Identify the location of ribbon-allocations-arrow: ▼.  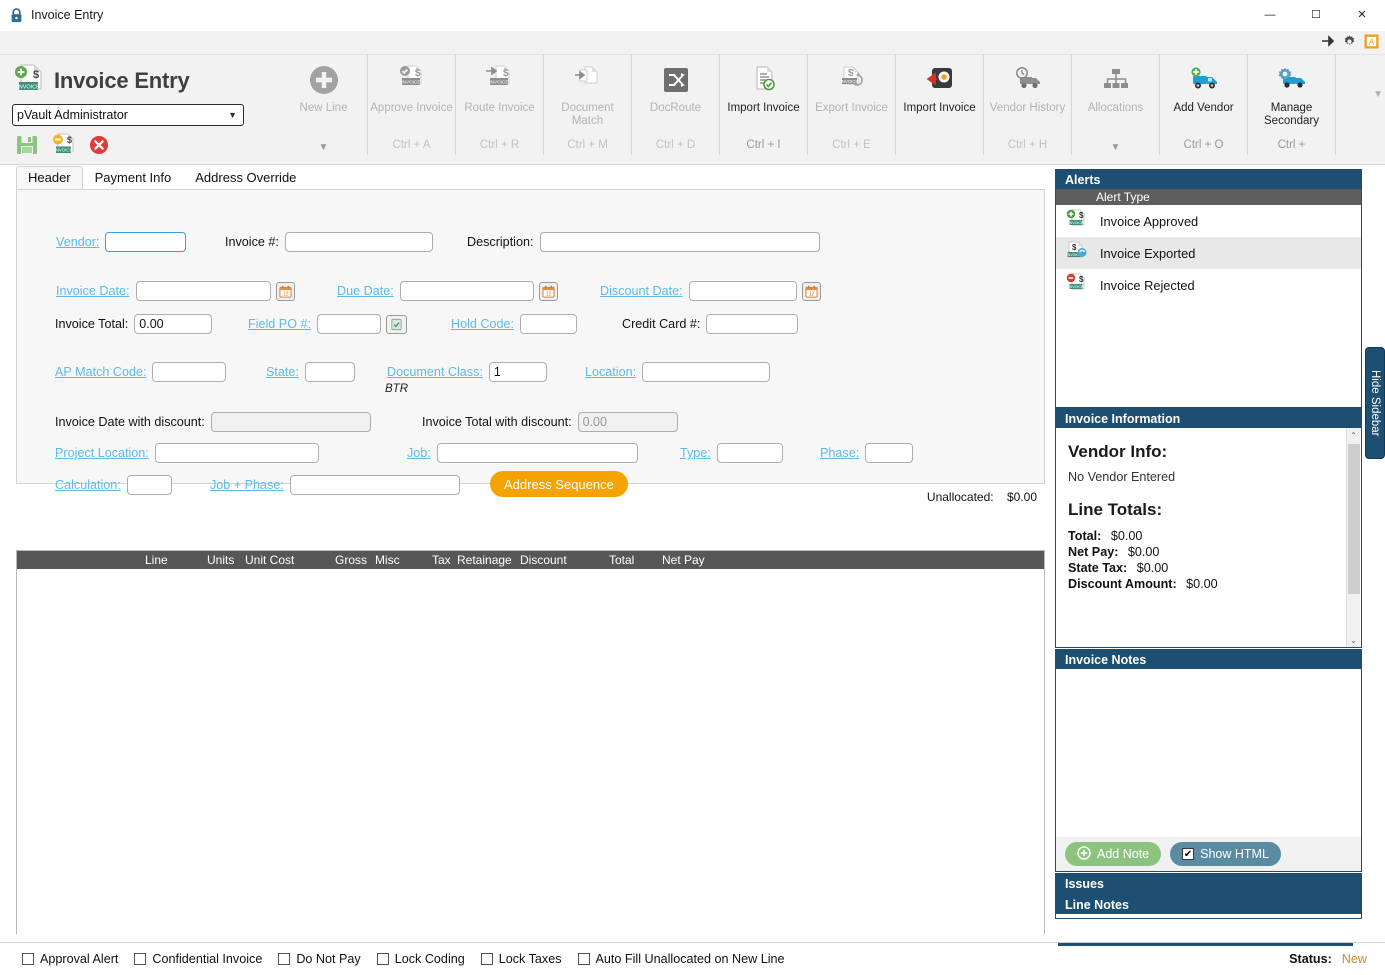
(1116, 147).